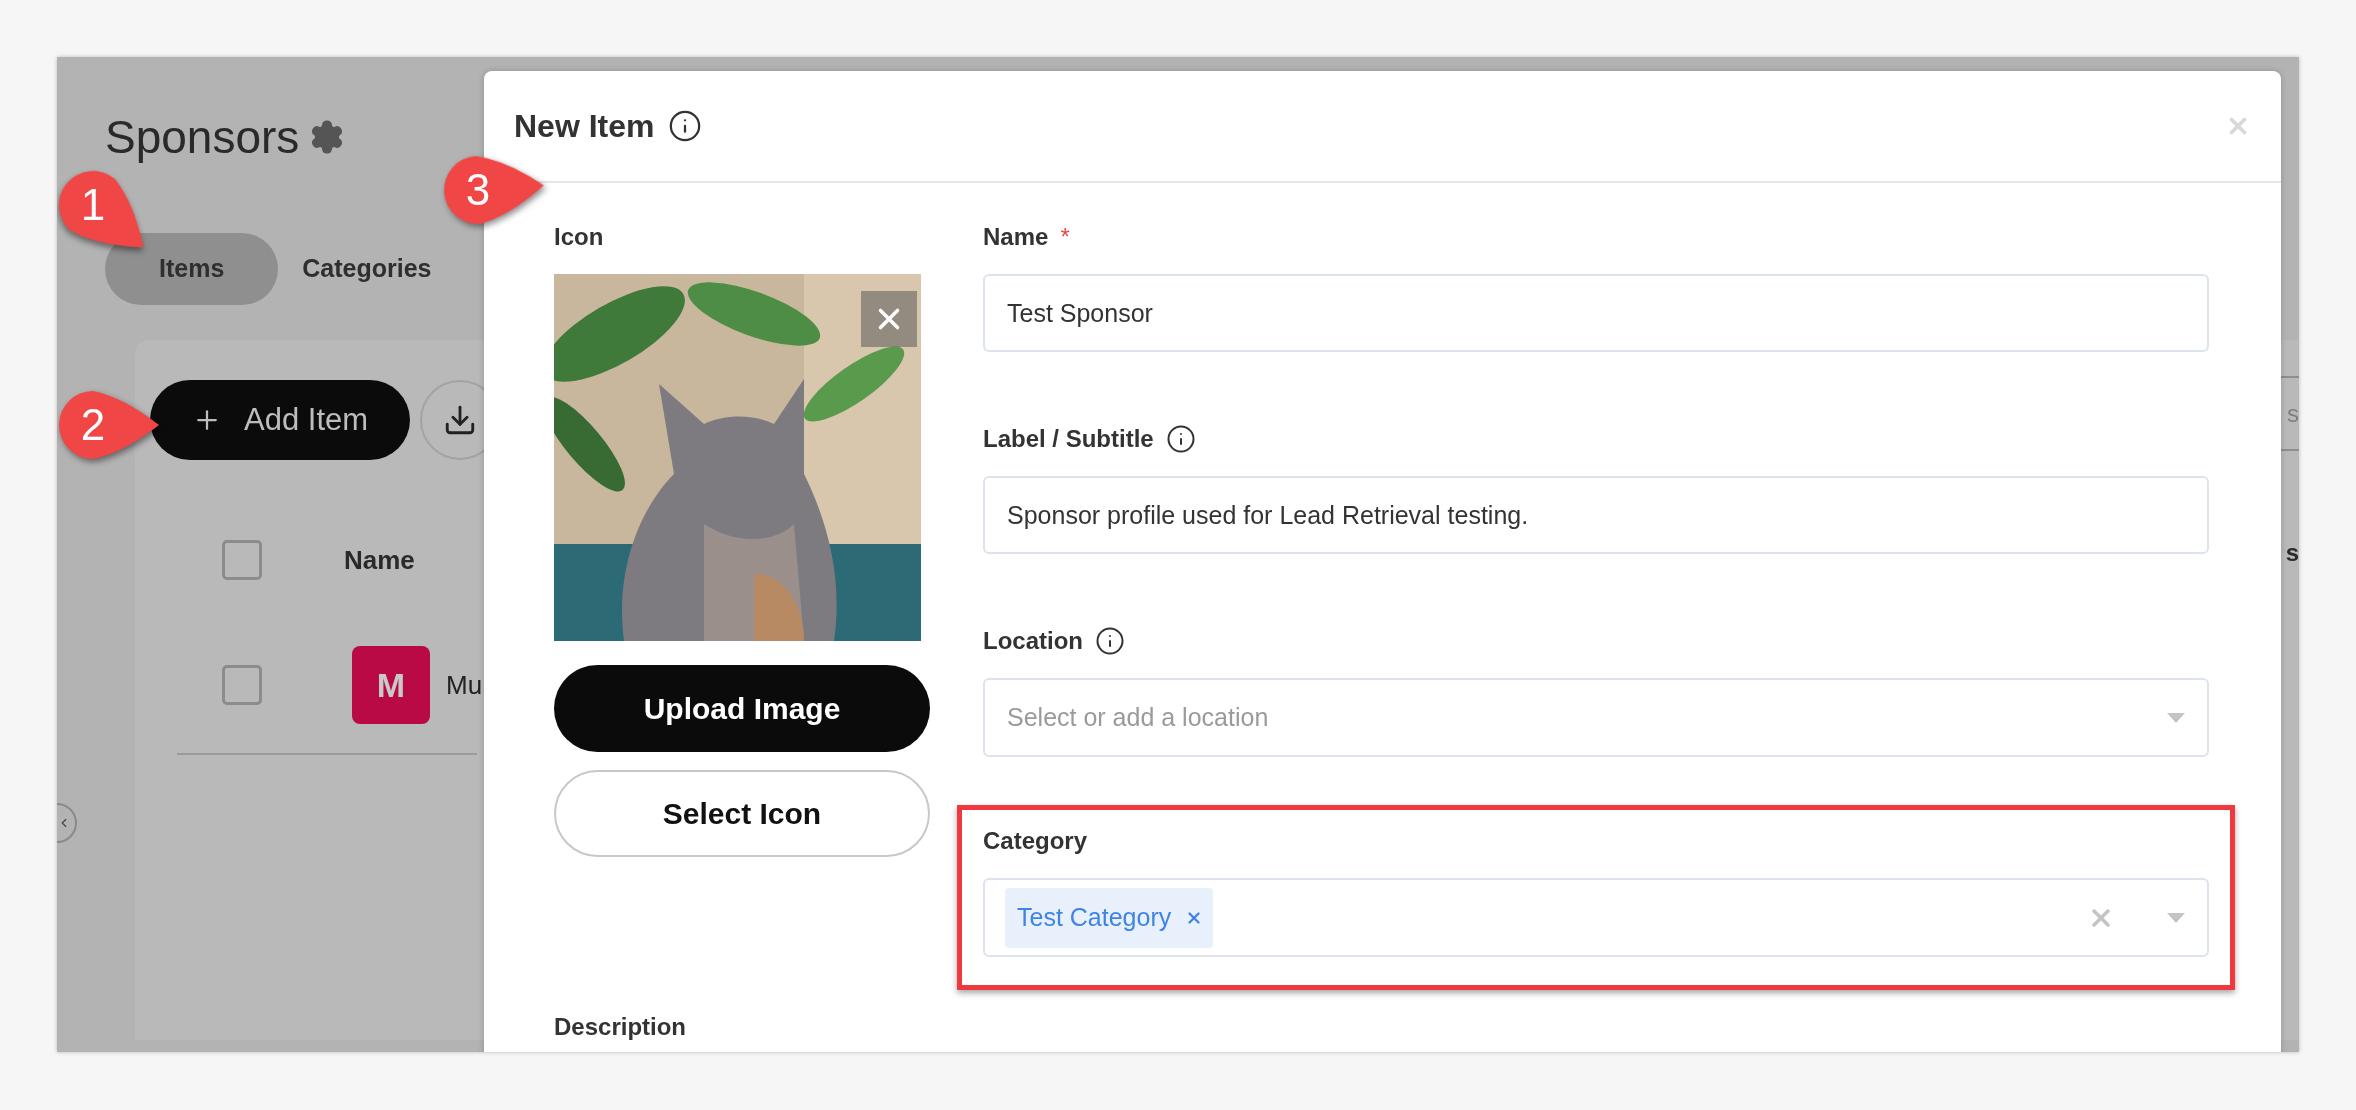 Image resolution: width=2356 pixels, height=1110 pixels. Describe the element at coordinates (1094, 917) in the screenshot. I see `tag-label: Test Category` at that location.